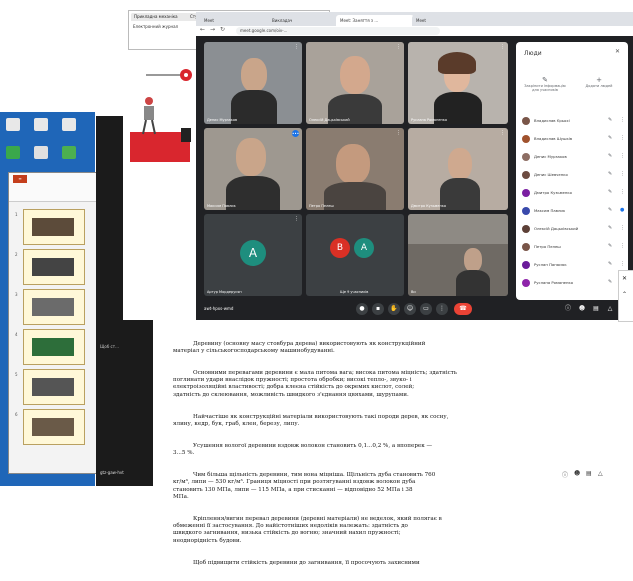  I want to click on pin-info-button: ✎ Закріпити інформацію для учасників, so click(545, 84).